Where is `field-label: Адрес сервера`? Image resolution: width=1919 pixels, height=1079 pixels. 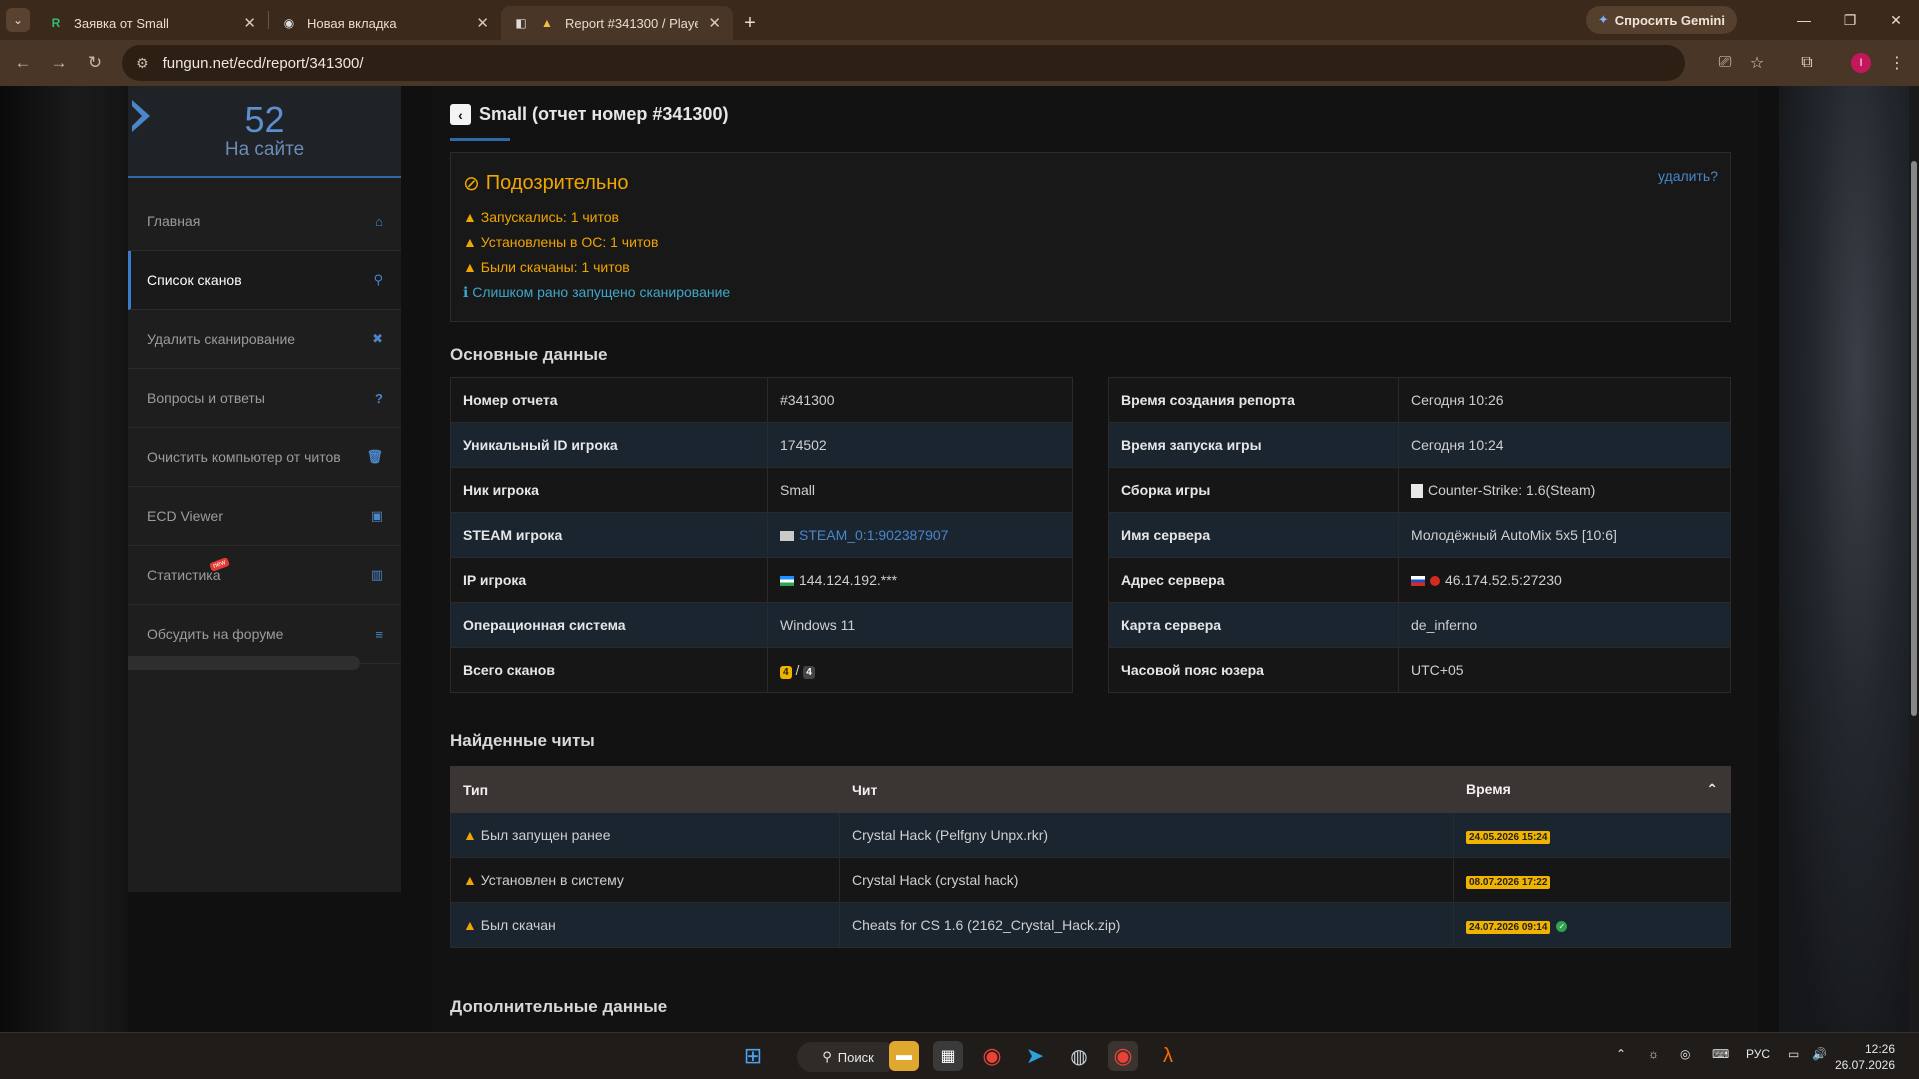 field-label: Адрес сервера is located at coordinates (1253, 580).